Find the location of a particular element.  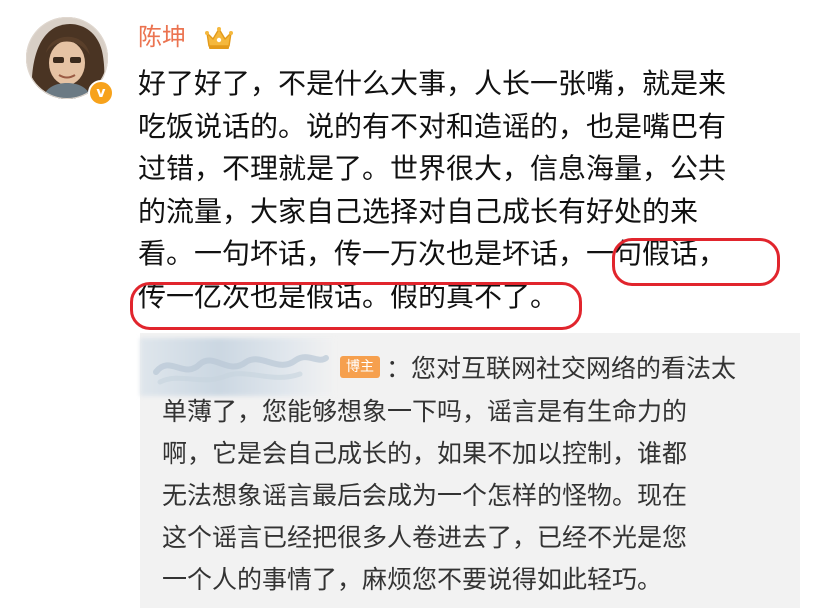

author-name: 陈坤 is located at coordinates (162, 37).